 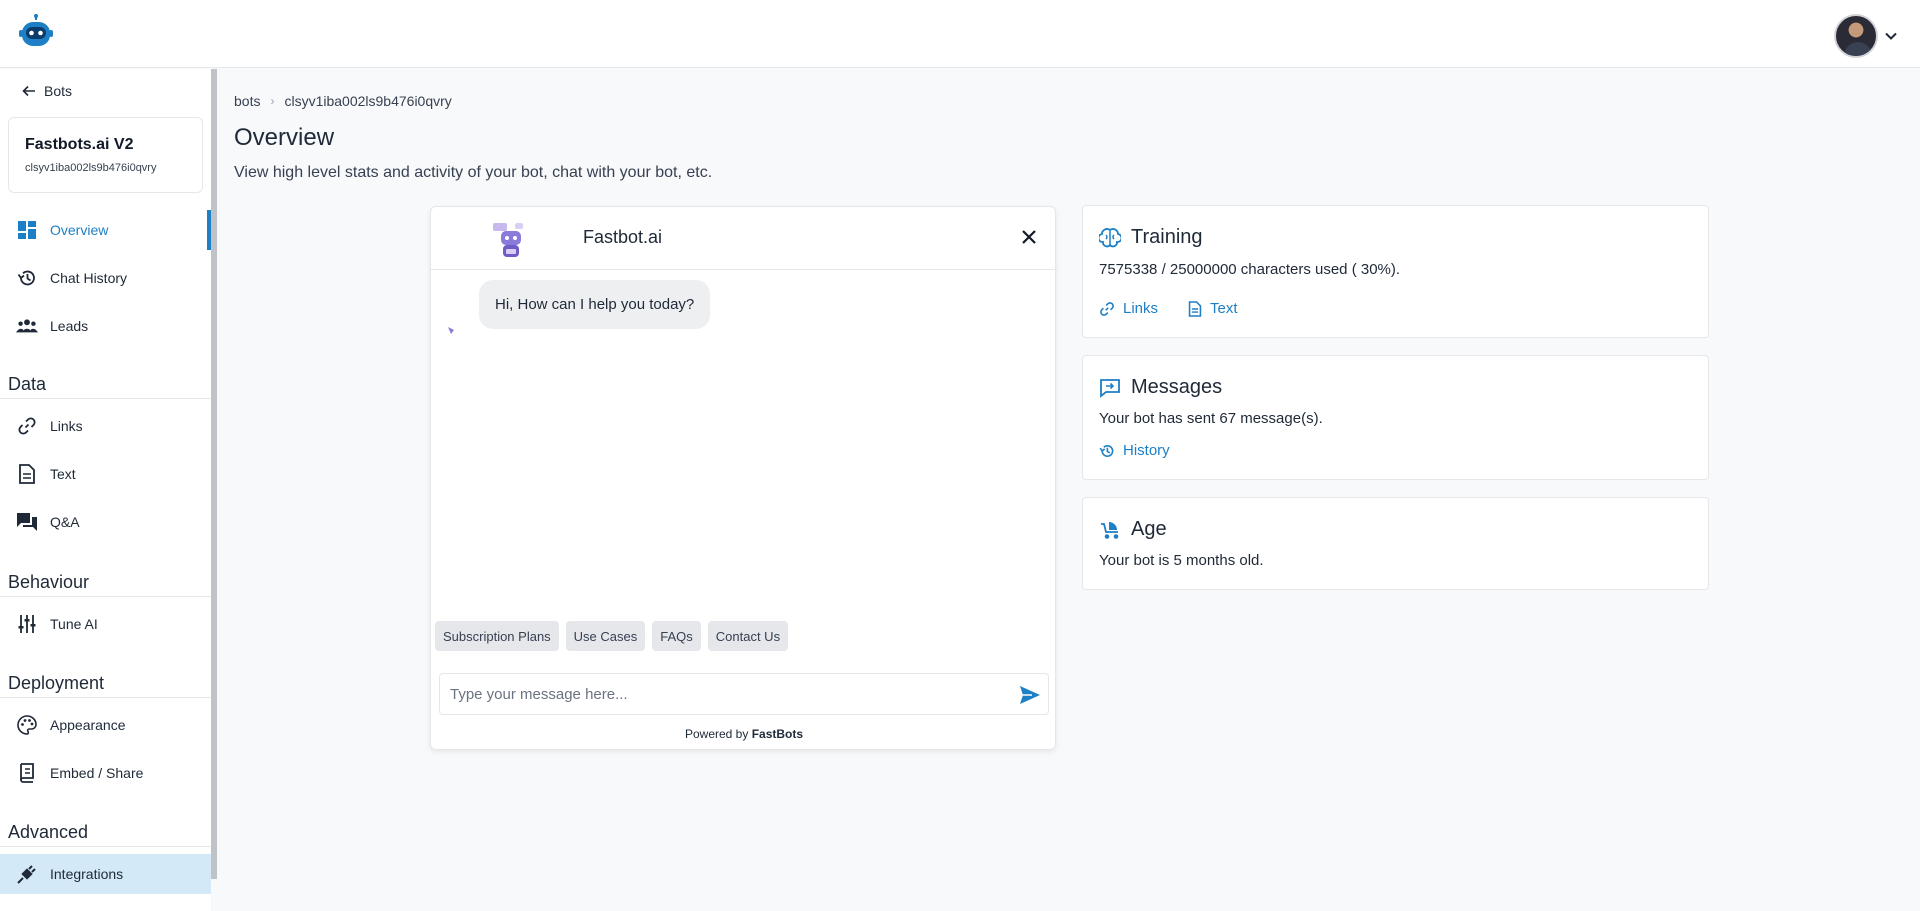 What do you see at coordinates (74, 624) in the screenshot?
I see `sidebar-item-label: Tune AI` at bounding box center [74, 624].